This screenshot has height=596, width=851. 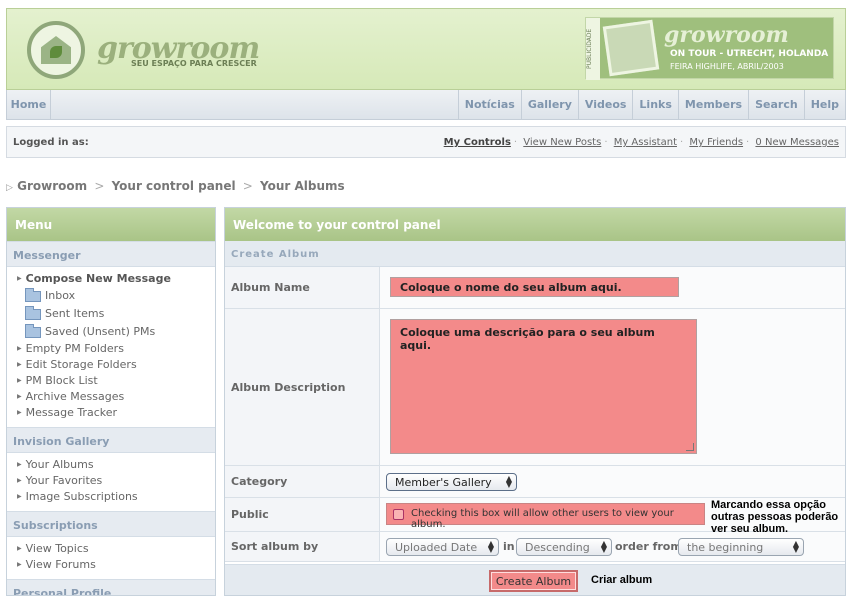 I want to click on sidebar-item-archive: ▶ Archive Messages, so click(x=111, y=397).